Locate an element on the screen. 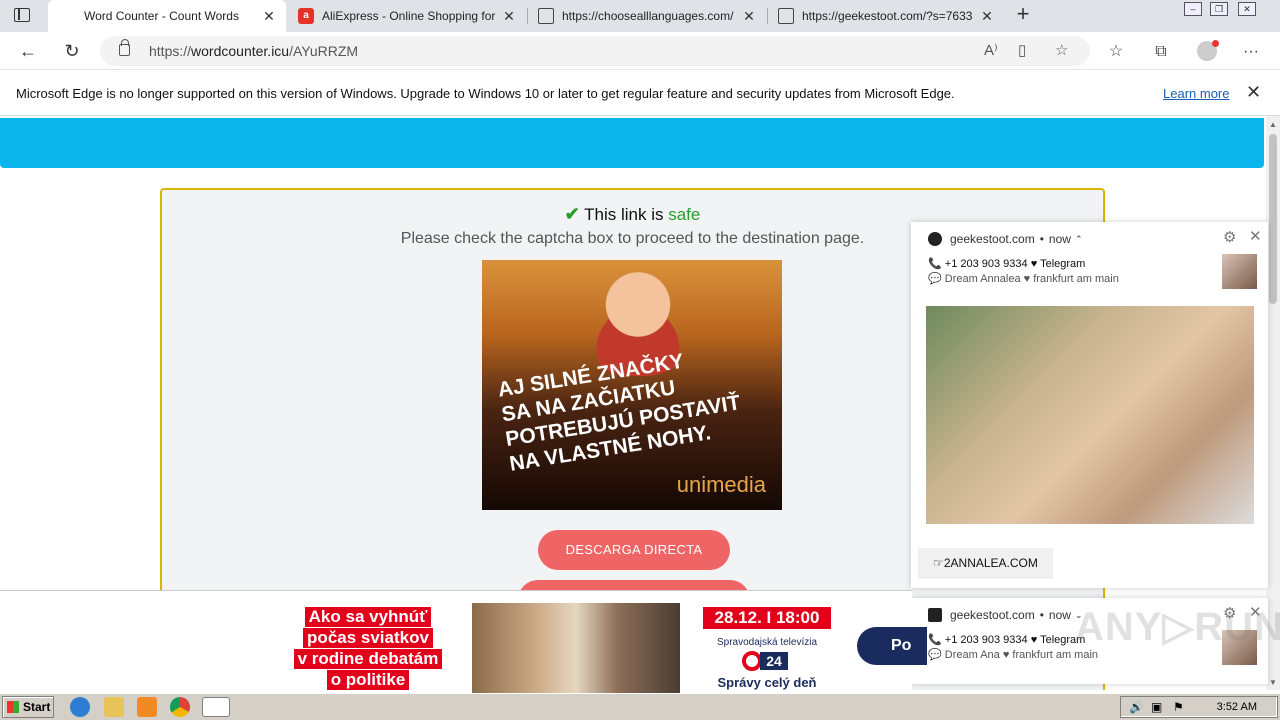 This screenshot has width=1280, height=720. aliexpress-icon: a is located at coordinates (306, 16).